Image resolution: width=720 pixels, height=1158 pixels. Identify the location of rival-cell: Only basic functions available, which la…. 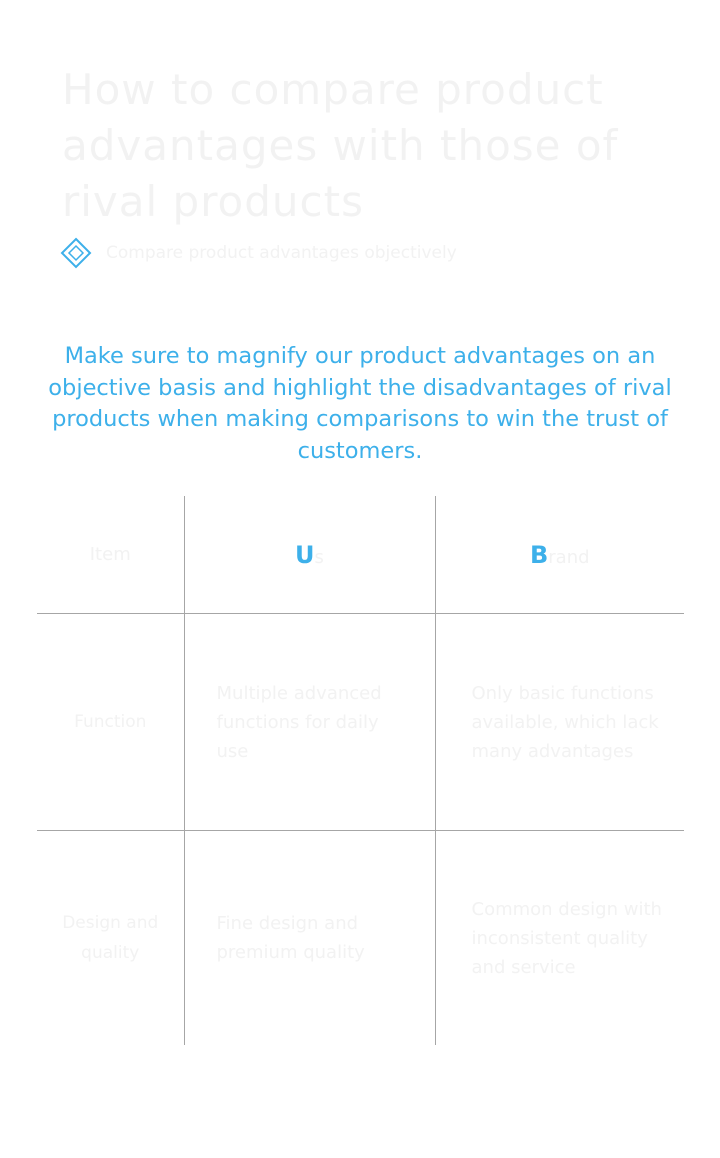
(559, 722).